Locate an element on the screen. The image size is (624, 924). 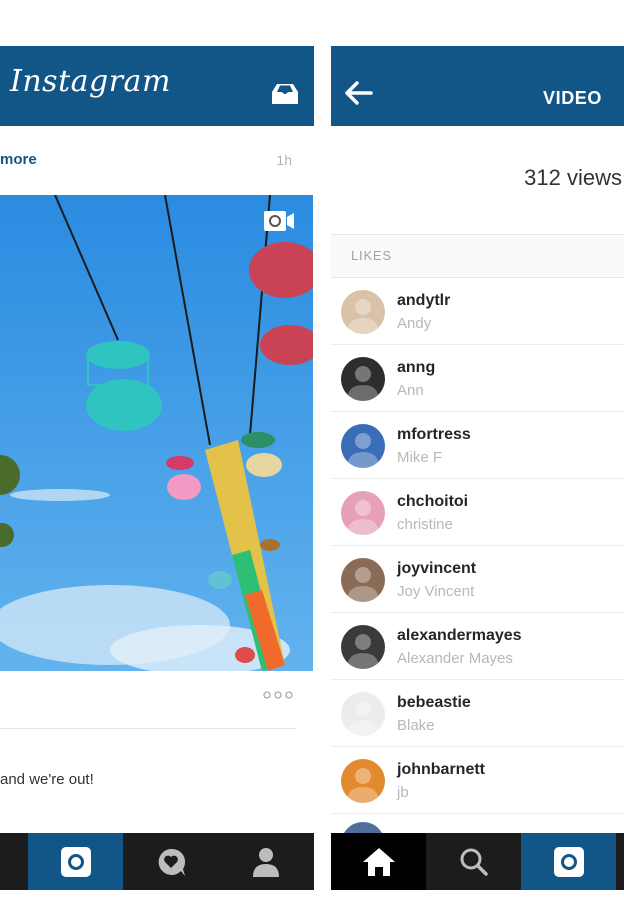
partial-list-item is located at coordinates (477, 827).